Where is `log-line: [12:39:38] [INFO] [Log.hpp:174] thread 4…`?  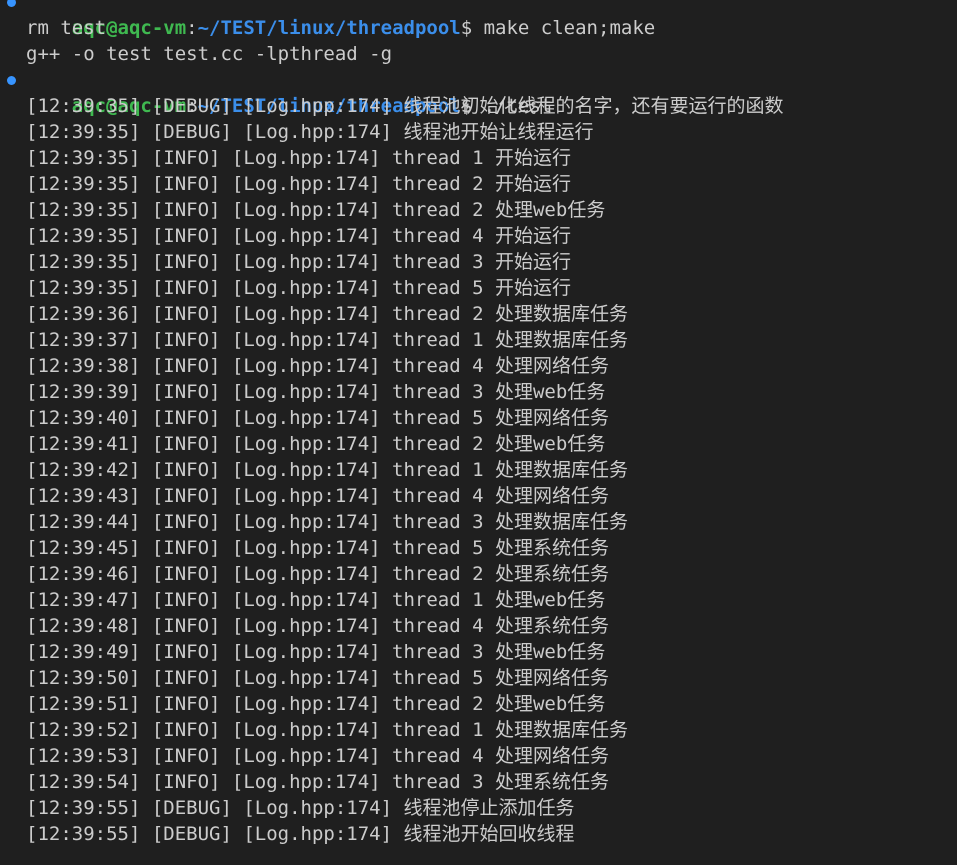 log-line: [12:39:38] [INFO] [Log.hpp:174] thread 4… is located at coordinates (317, 366).